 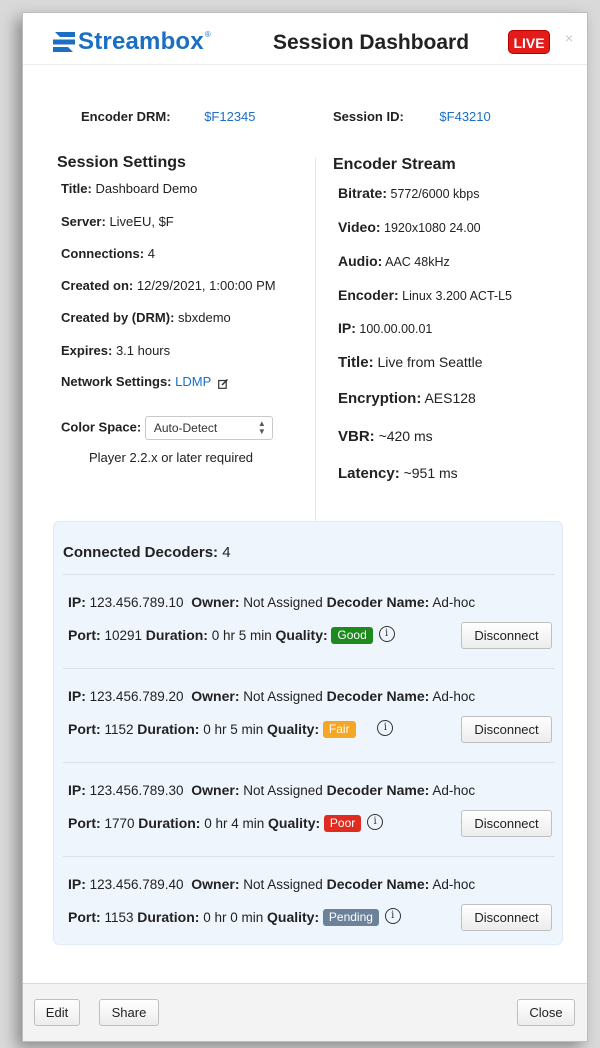 I want to click on stream-vbr: VBR: ~420 ms, so click(x=385, y=436).